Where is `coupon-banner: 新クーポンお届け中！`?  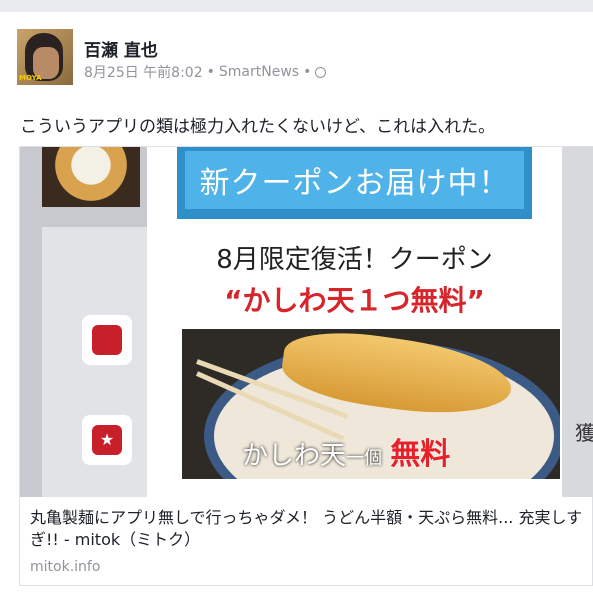 coupon-banner: 新クーポンお届け中！ is located at coordinates (354, 183).